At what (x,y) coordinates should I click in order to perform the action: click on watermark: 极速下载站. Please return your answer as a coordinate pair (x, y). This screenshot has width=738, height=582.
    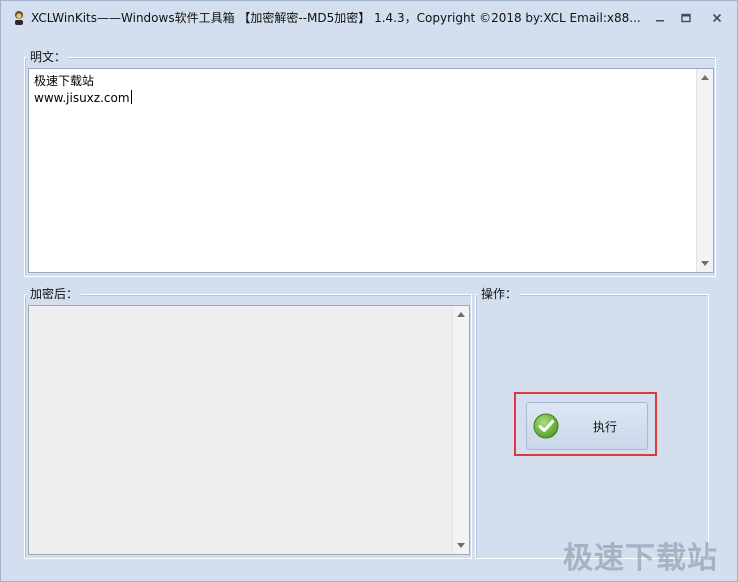
    Looking at the image, I should click on (640, 558).